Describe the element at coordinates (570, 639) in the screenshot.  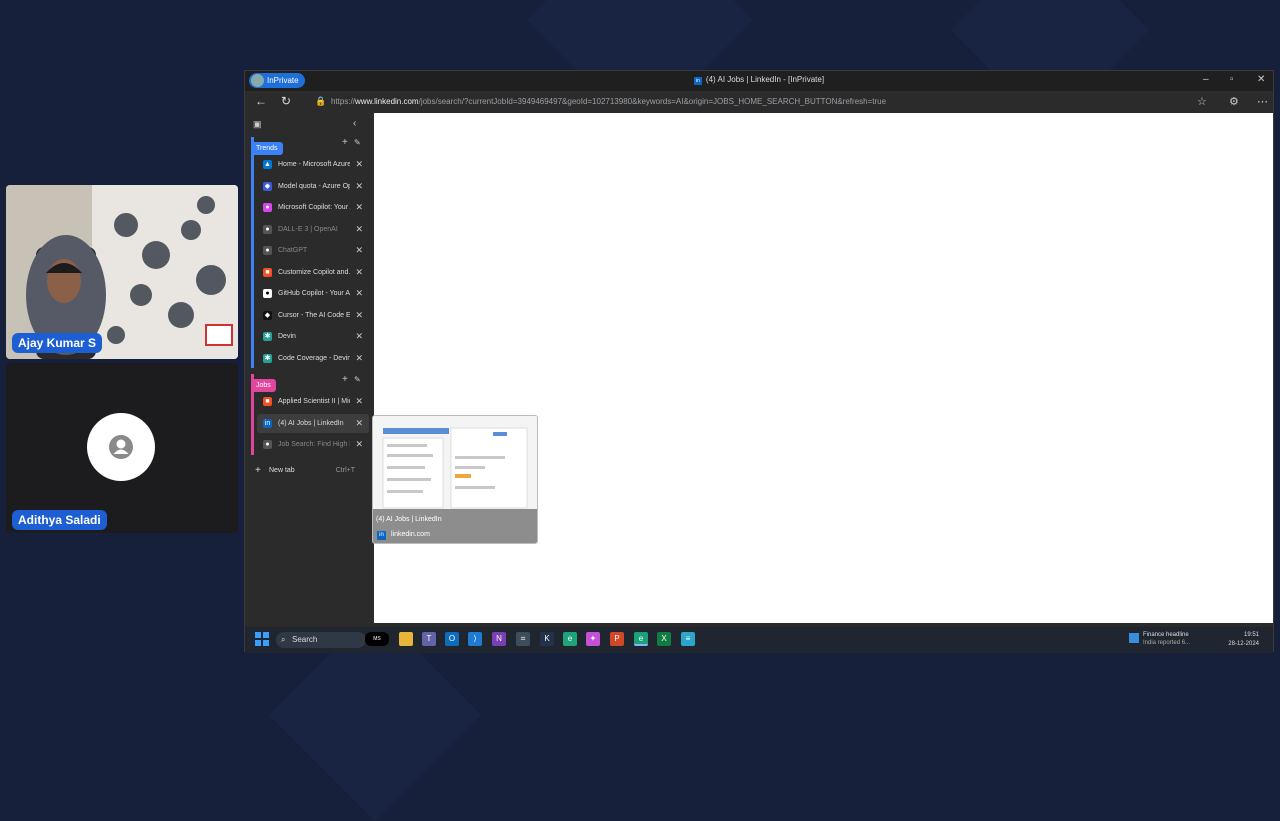
I see `edge-icon: e` at that location.